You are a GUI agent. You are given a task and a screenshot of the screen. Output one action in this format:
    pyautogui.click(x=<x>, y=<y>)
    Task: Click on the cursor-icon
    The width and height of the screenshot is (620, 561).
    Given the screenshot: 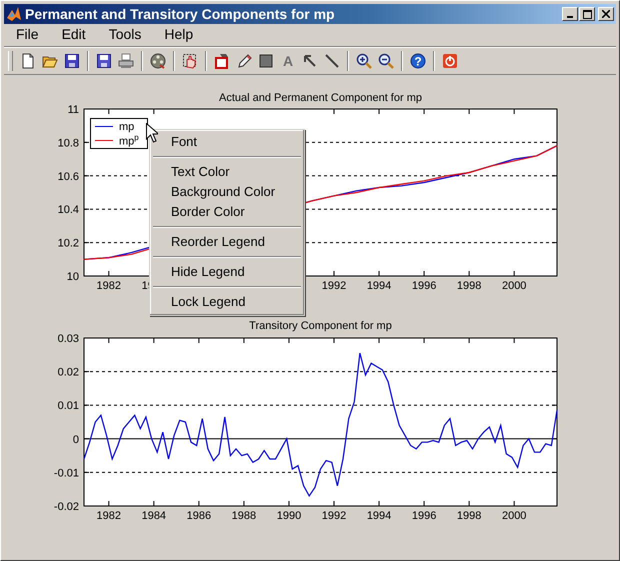 What is the action you would take?
    pyautogui.click(x=152, y=133)
    